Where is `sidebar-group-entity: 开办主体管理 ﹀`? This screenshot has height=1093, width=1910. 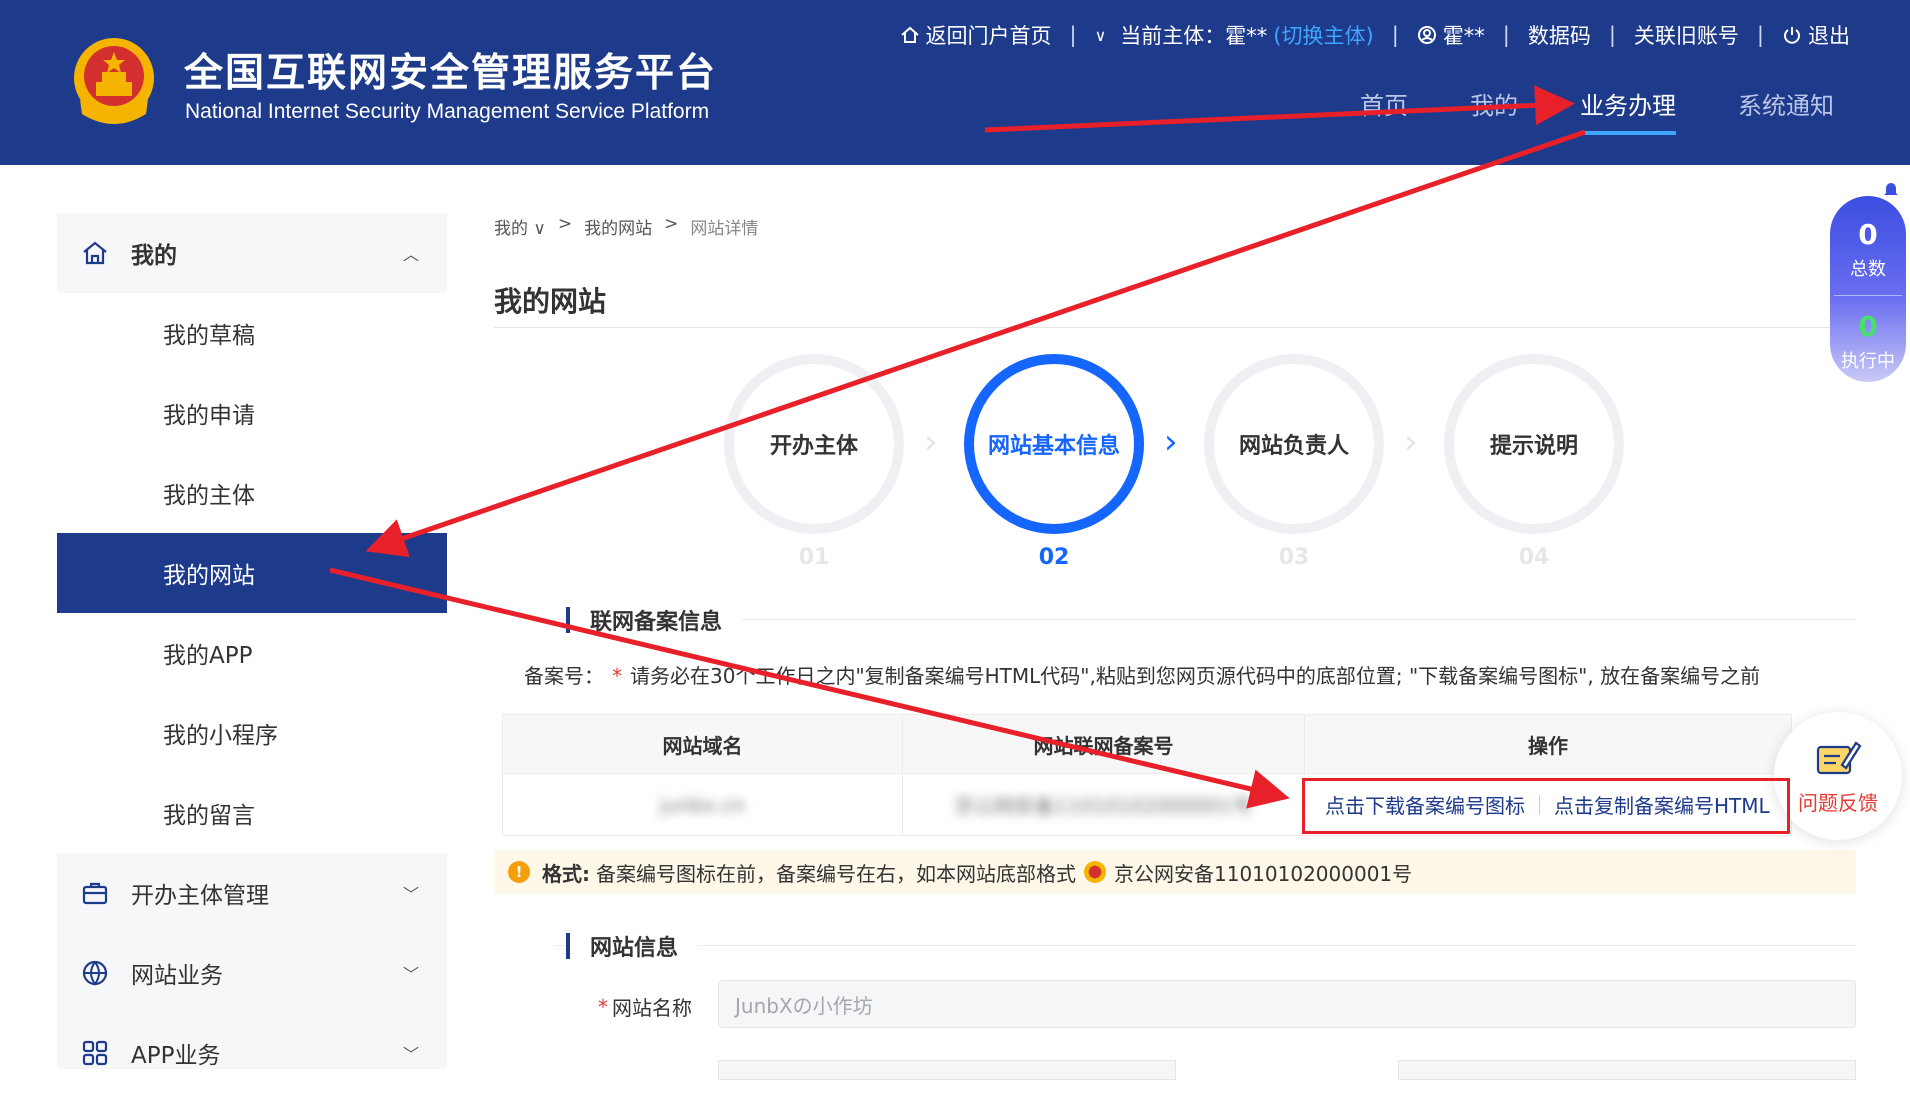
sidebar-group-entity: 开办主体管理 ﹀ is located at coordinates (252, 893).